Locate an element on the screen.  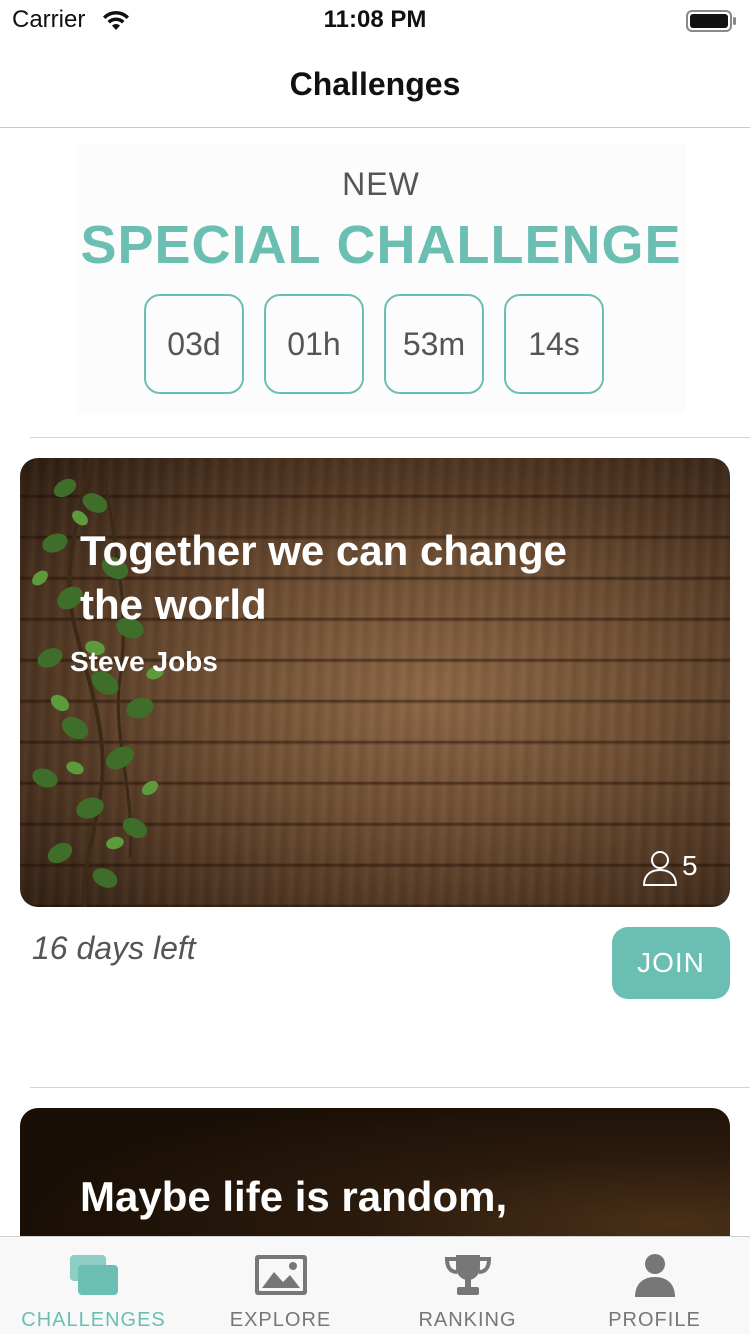
countdown-minutes-value: 53m is located at coordinates (434, 344).